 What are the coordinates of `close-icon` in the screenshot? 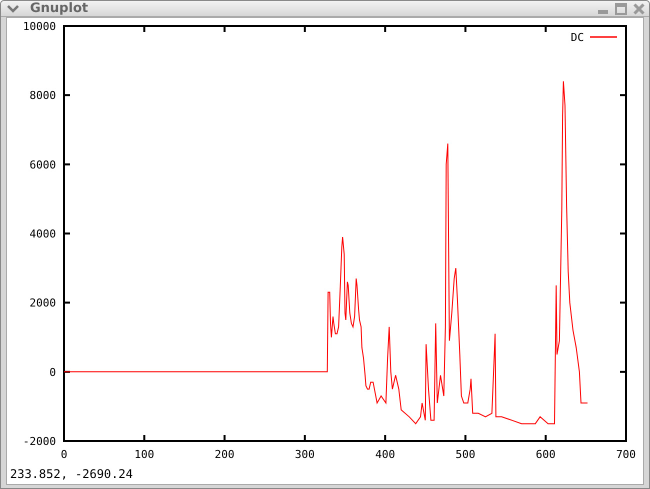 It's located at (639, 8).